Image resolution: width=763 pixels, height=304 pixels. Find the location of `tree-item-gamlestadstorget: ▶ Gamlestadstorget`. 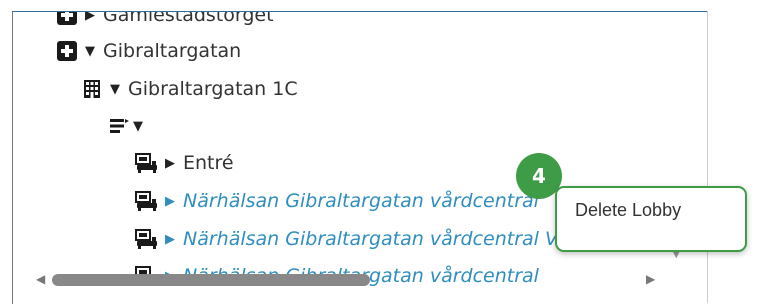

tree-item-gamlestadstorget: ▶ Gamlestadstorget is located at coordinates (165, 20).